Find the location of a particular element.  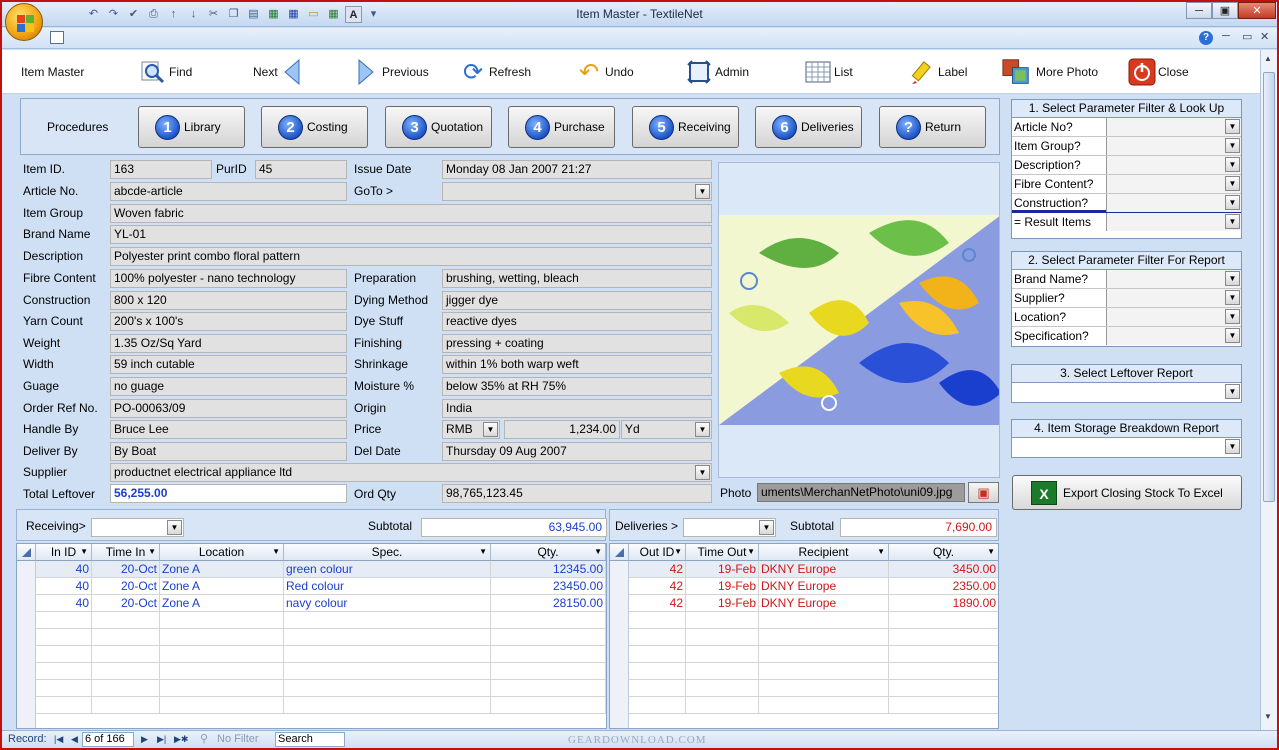

return-button: ? Return is located at coordinates (932, 127).